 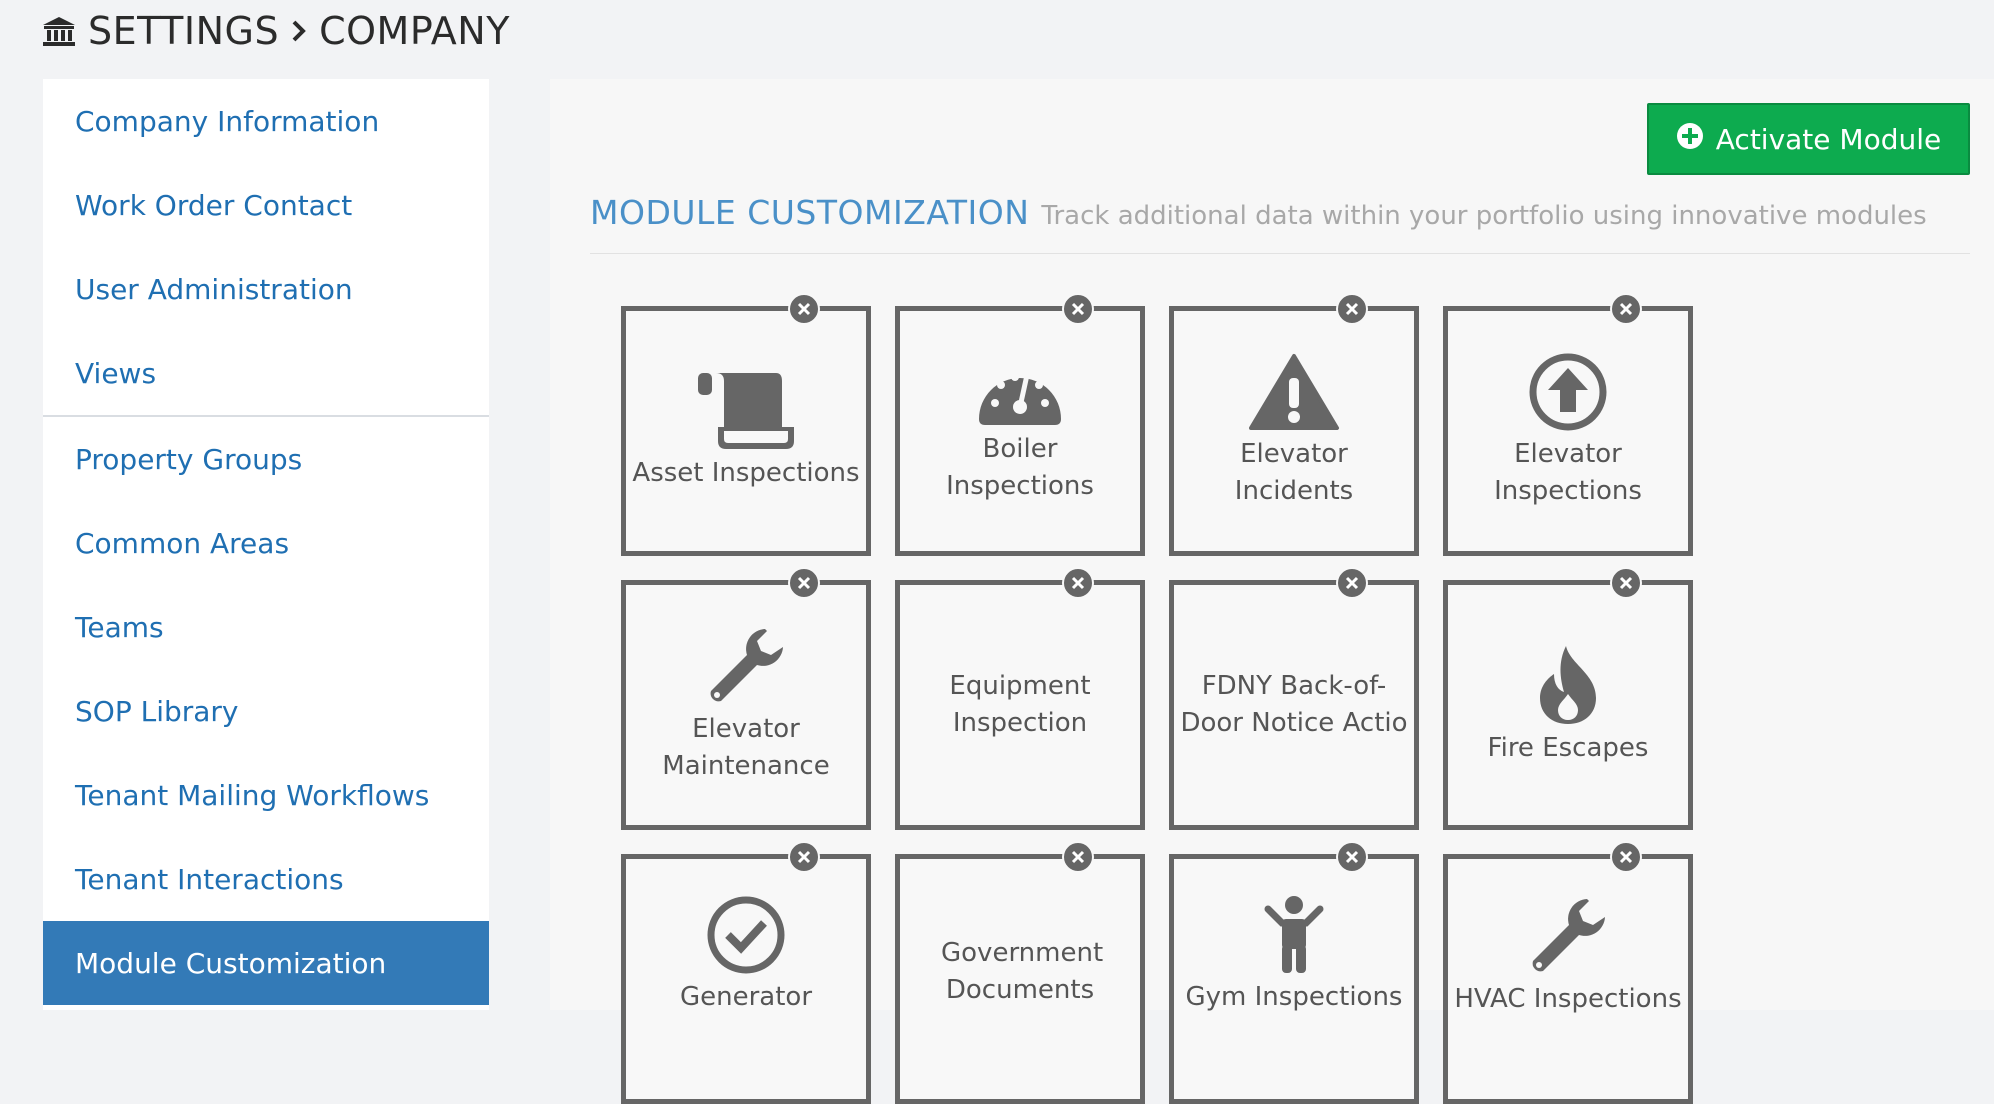 What do you see at coordinates (746, 411) in the screenshot?
I see `scroll-icon` at bounding box center [746, 411].